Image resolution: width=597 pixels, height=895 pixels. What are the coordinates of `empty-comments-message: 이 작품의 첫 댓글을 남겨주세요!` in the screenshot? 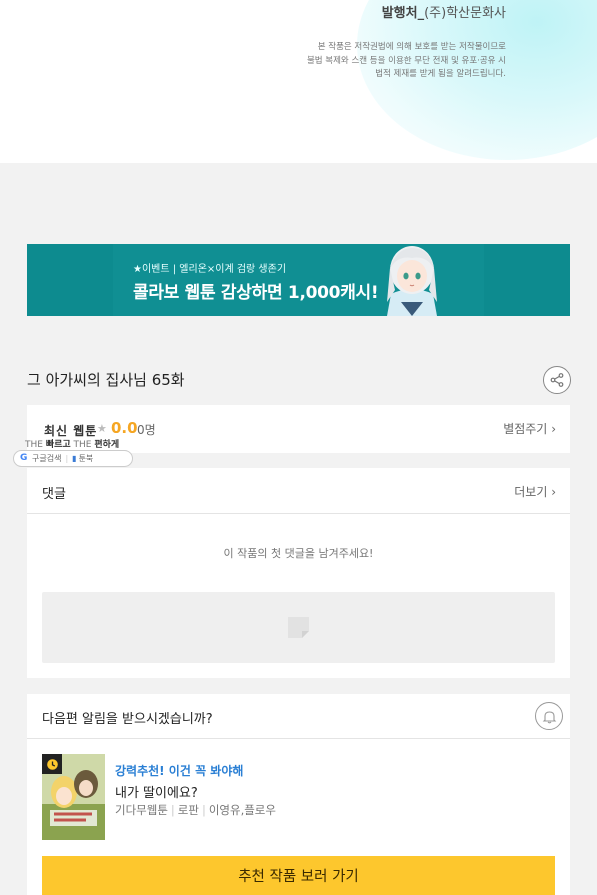 It's located at (298, 553).